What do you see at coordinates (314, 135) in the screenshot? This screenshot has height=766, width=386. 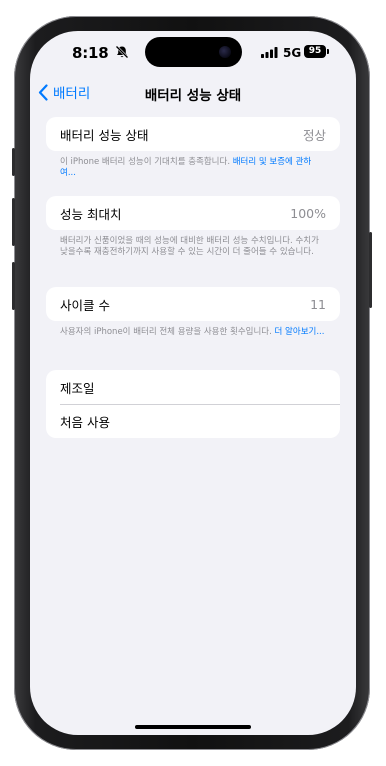 I see `battery-health-value: 정상` at bounding box center [314, 135].